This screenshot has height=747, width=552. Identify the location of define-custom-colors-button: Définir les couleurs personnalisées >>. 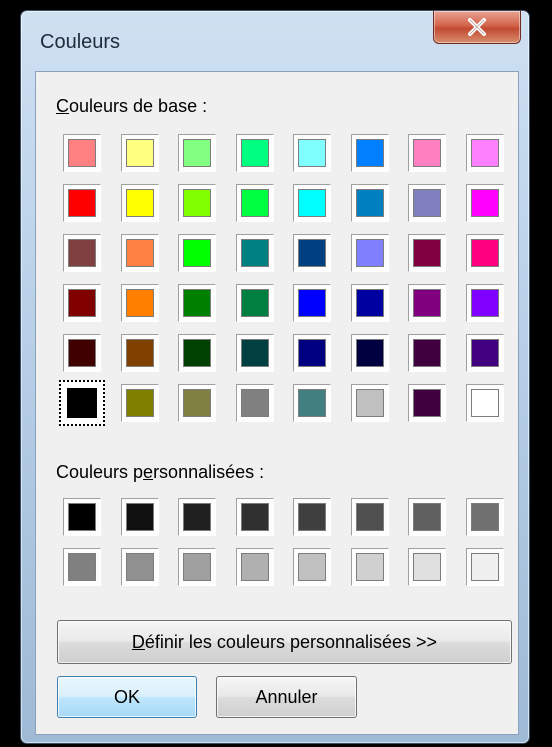
(284, 642).